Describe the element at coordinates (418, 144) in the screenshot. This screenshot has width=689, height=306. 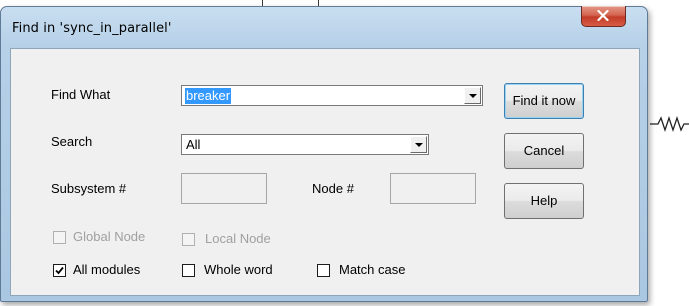
I see `search-dropdown-arrow-icon` at that location.